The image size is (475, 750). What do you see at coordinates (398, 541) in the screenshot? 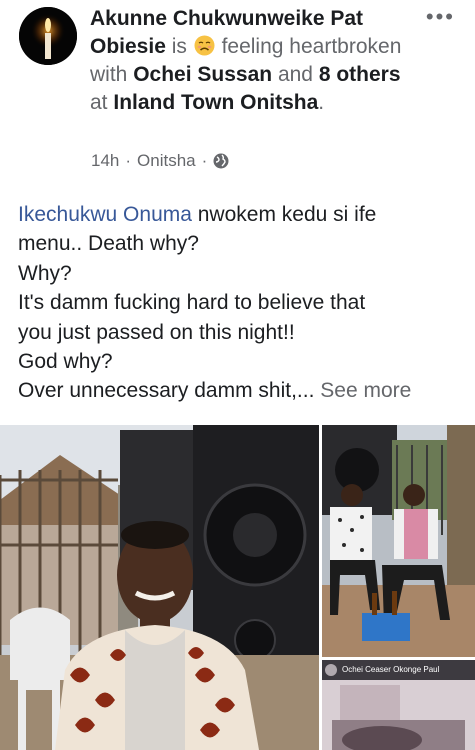
I see `photo-top-right` at bounding box center [398, 541].